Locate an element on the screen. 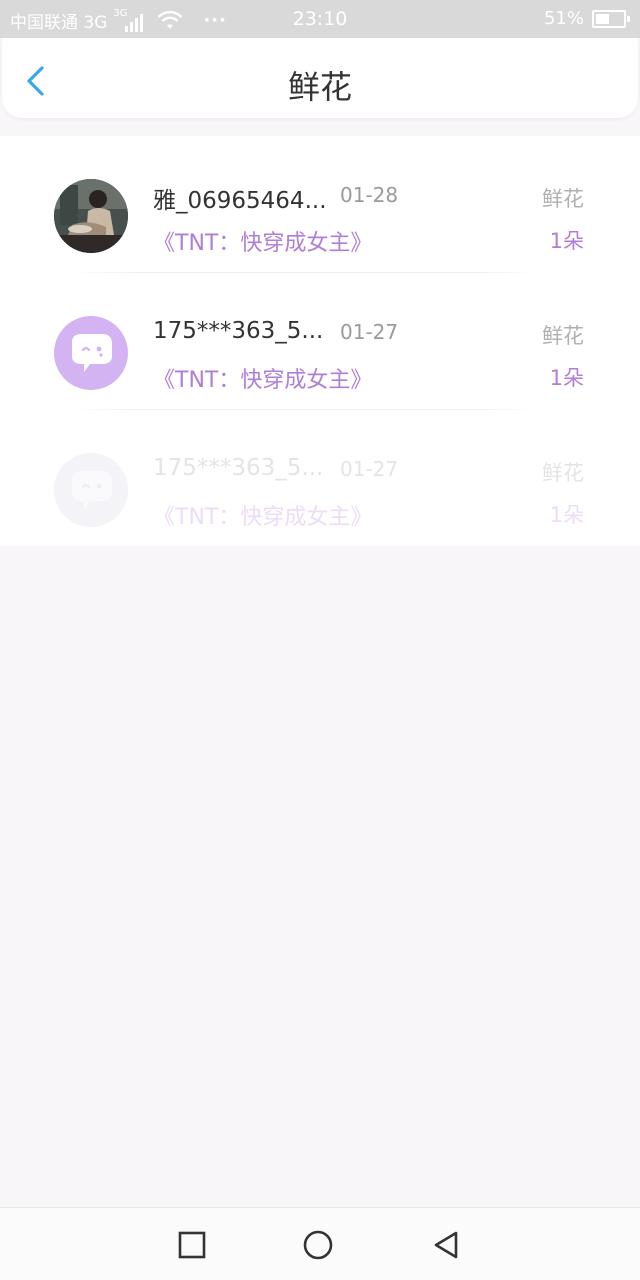  photo-avatar-image is located at coordinates (91, 216).